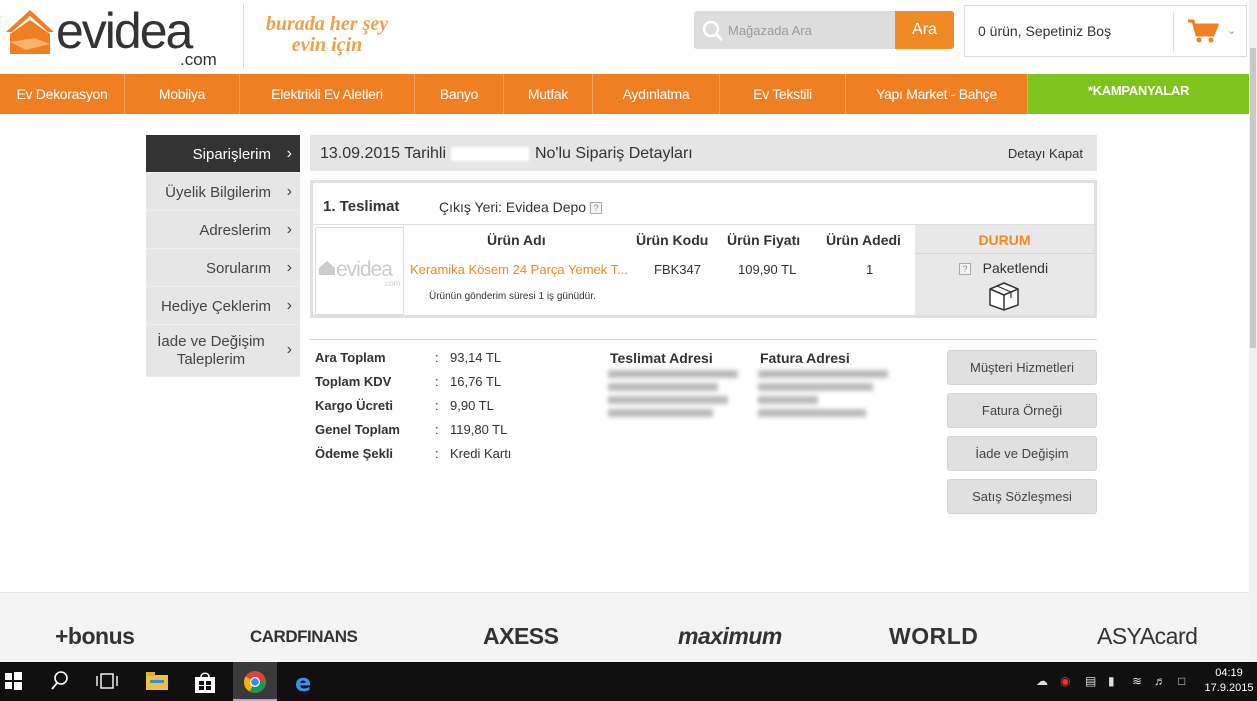 The width and height of the screenshot is (1257, 701). Describe the element at coordinates (1022, 410) in the screenshot. I see `invoice-sample-button: Fatura Örneği` at that location.